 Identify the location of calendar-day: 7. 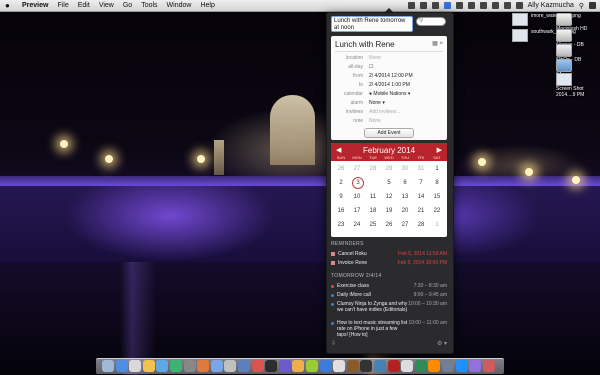
(421, 183).